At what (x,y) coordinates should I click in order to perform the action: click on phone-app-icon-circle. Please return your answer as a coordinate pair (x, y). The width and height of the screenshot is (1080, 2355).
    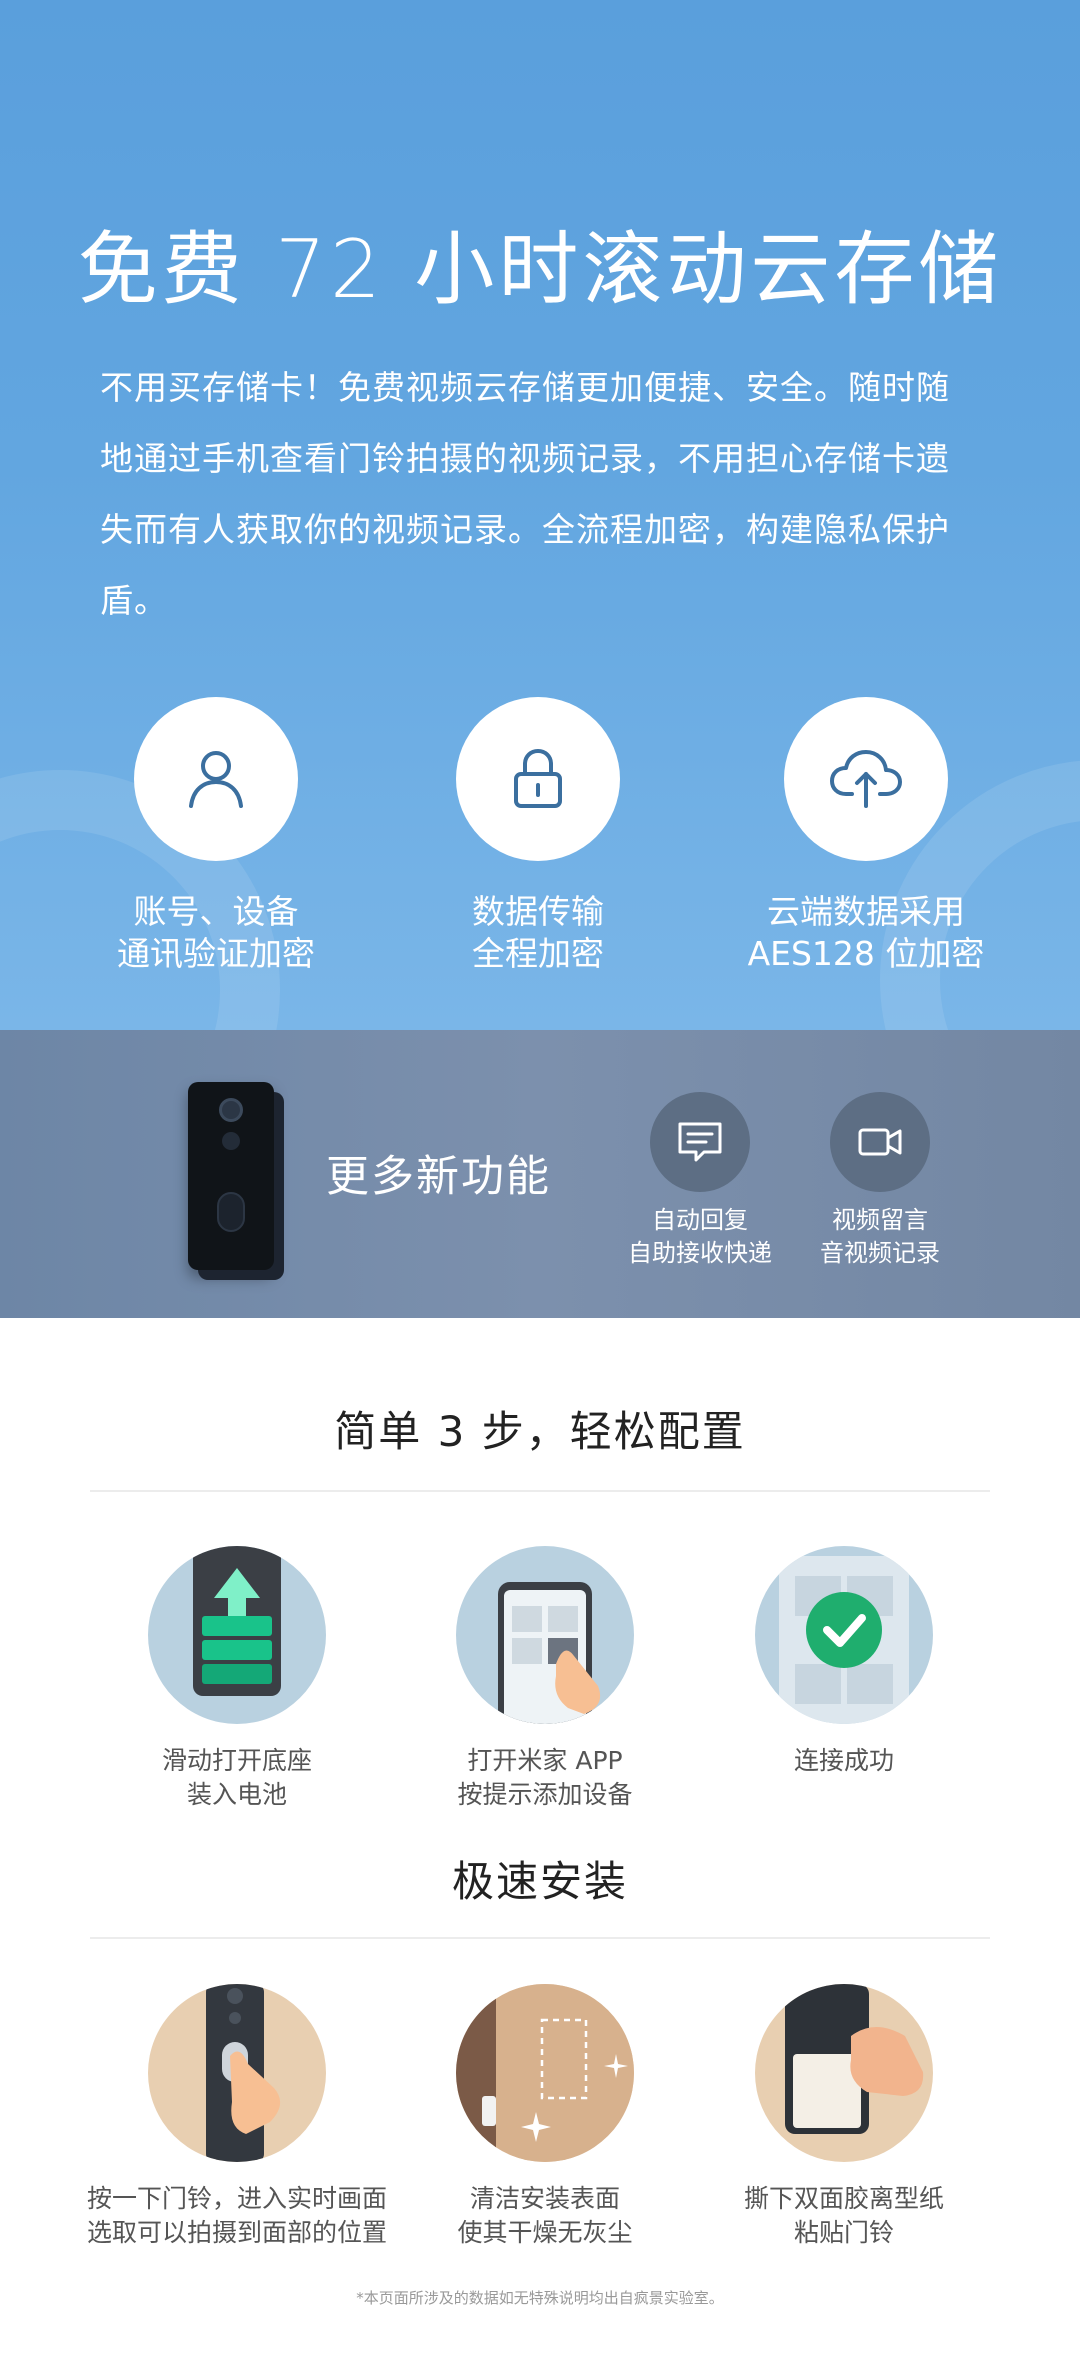
    Looking at the image, I should click on (545, 1635).